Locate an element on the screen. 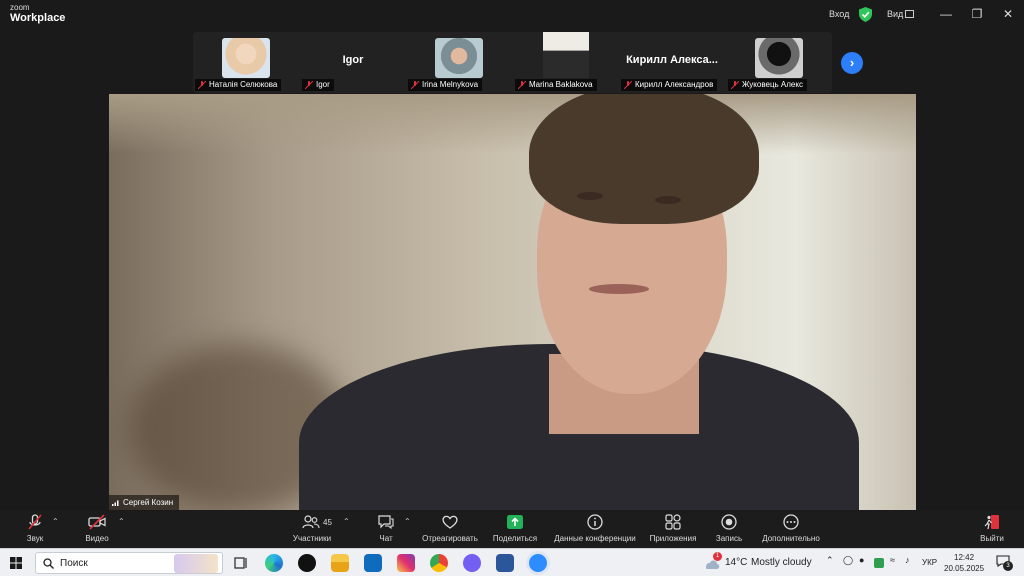 This screenshot has height=576, width=1024. participant-name: Marina Baklakova is located at coordinates (561, 84).